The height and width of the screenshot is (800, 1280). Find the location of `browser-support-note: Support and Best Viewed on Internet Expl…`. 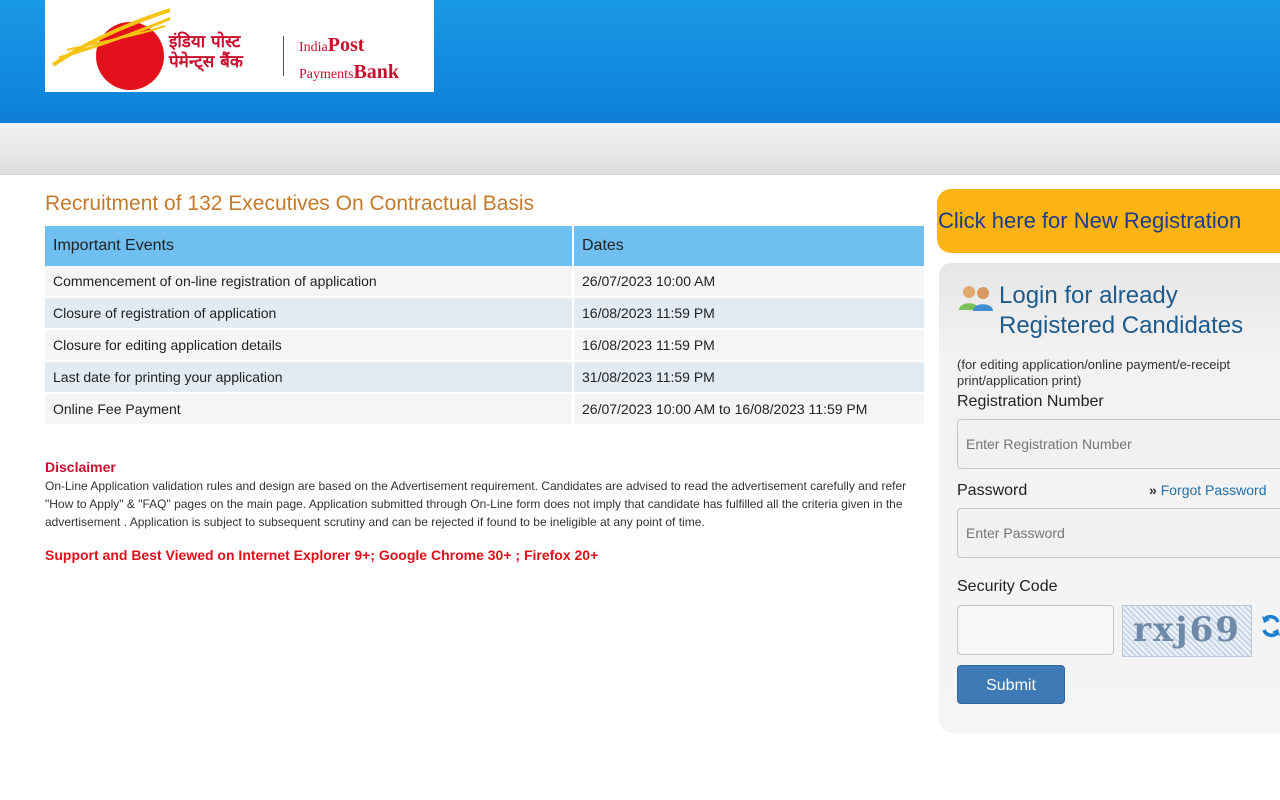

browser-support-note: Support and Best Viewed on Internet Expl… is located at coordinates (322, 555).